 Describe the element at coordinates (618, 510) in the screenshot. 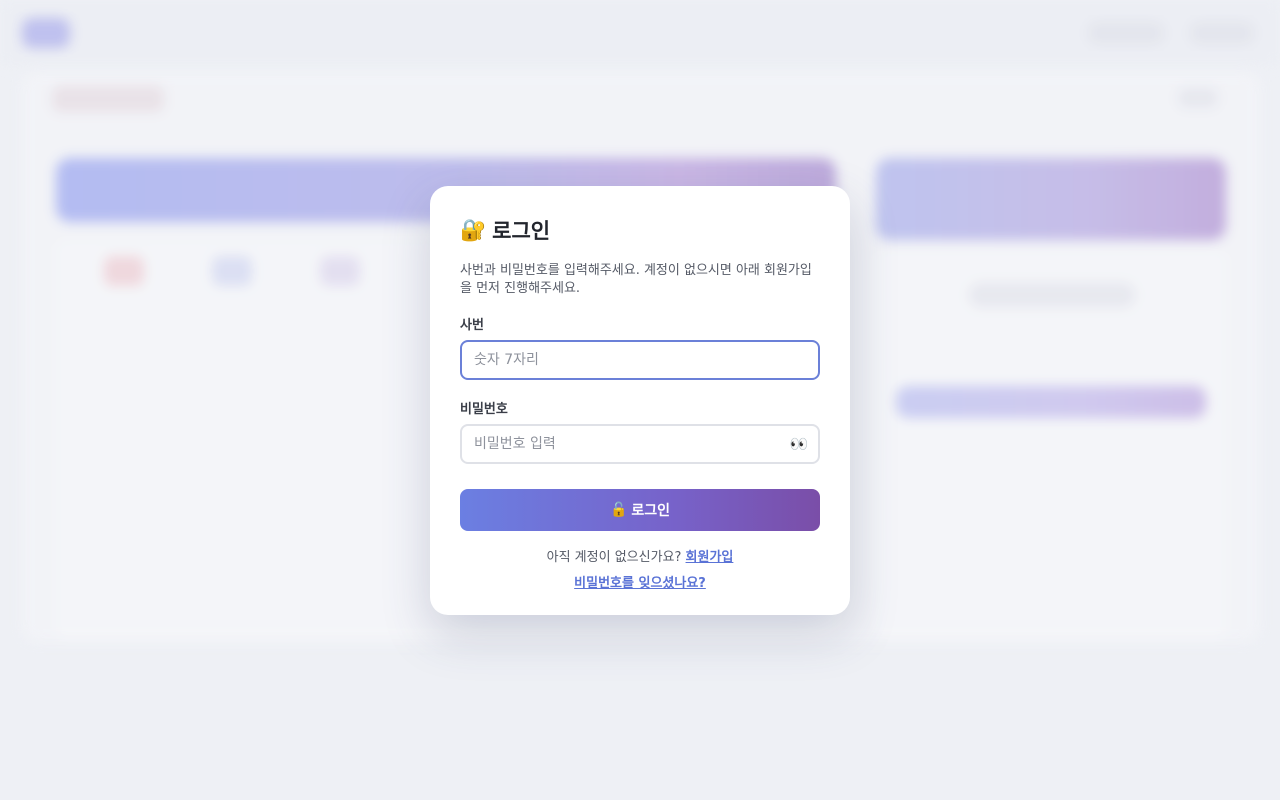

I see `unlocked-padlock-icon: 🔓` at that location.